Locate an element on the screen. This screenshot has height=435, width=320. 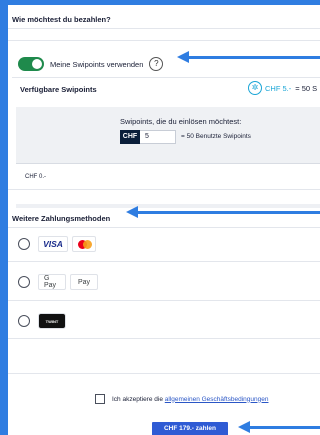
swipoints-points-value: = 50 S is located at coordinates (306, 88).